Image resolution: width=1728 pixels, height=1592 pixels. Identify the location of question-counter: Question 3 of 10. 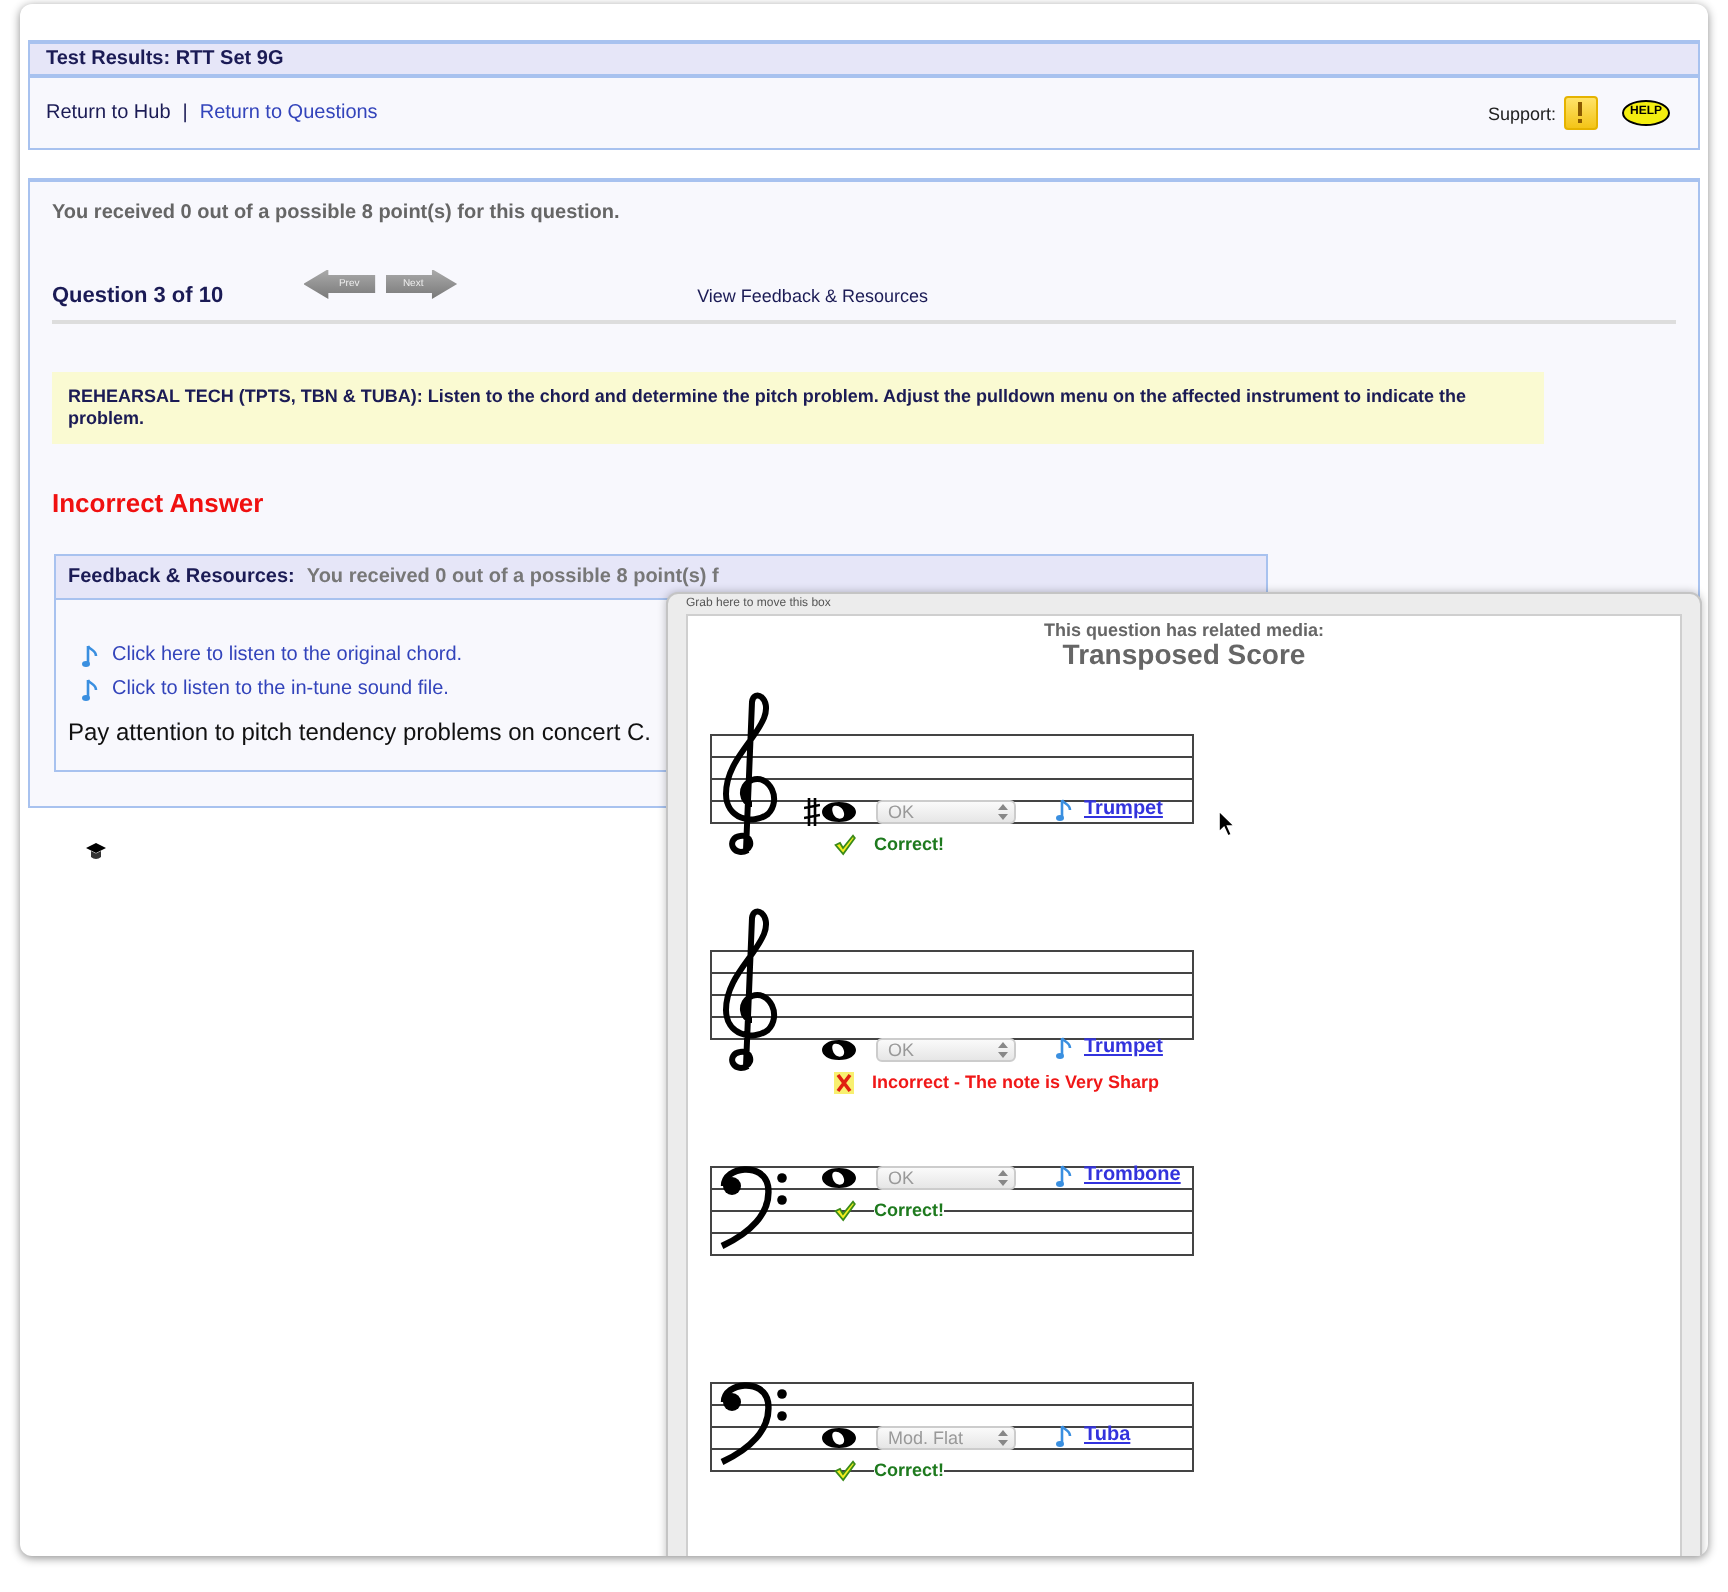
(138, 296).